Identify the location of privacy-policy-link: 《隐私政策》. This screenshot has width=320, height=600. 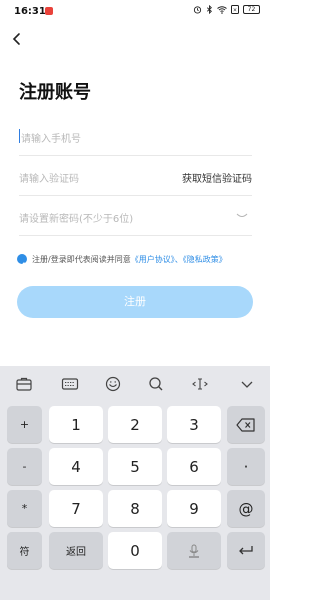
(205, 259).